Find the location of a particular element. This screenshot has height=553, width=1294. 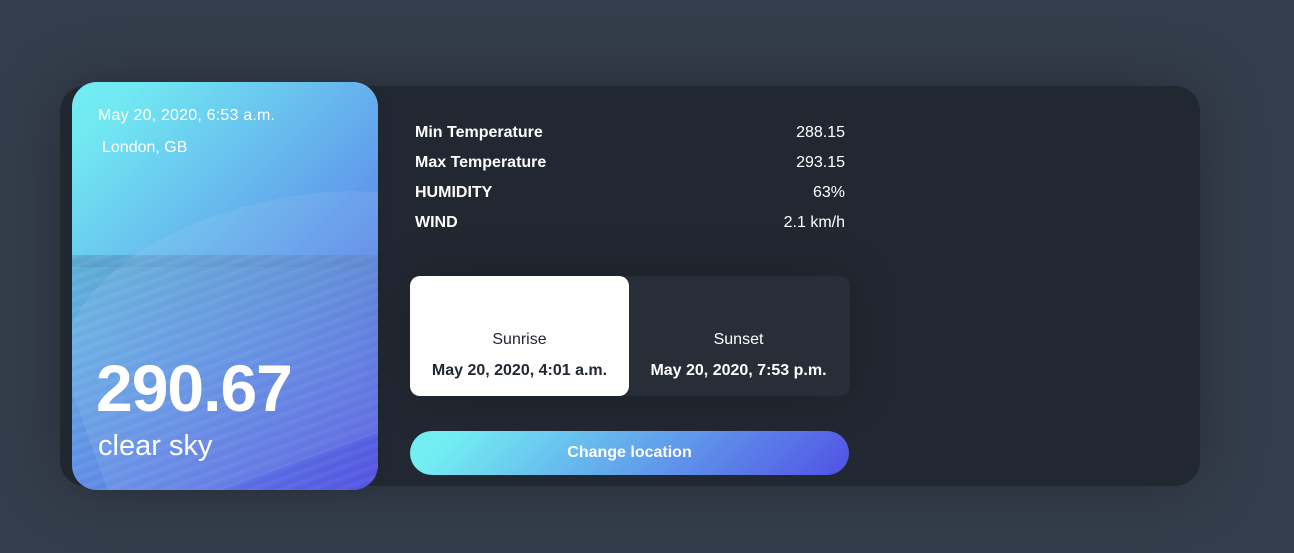

detail-row-humidity: HUMIDITY 63% is located at coordinates (630, 193).